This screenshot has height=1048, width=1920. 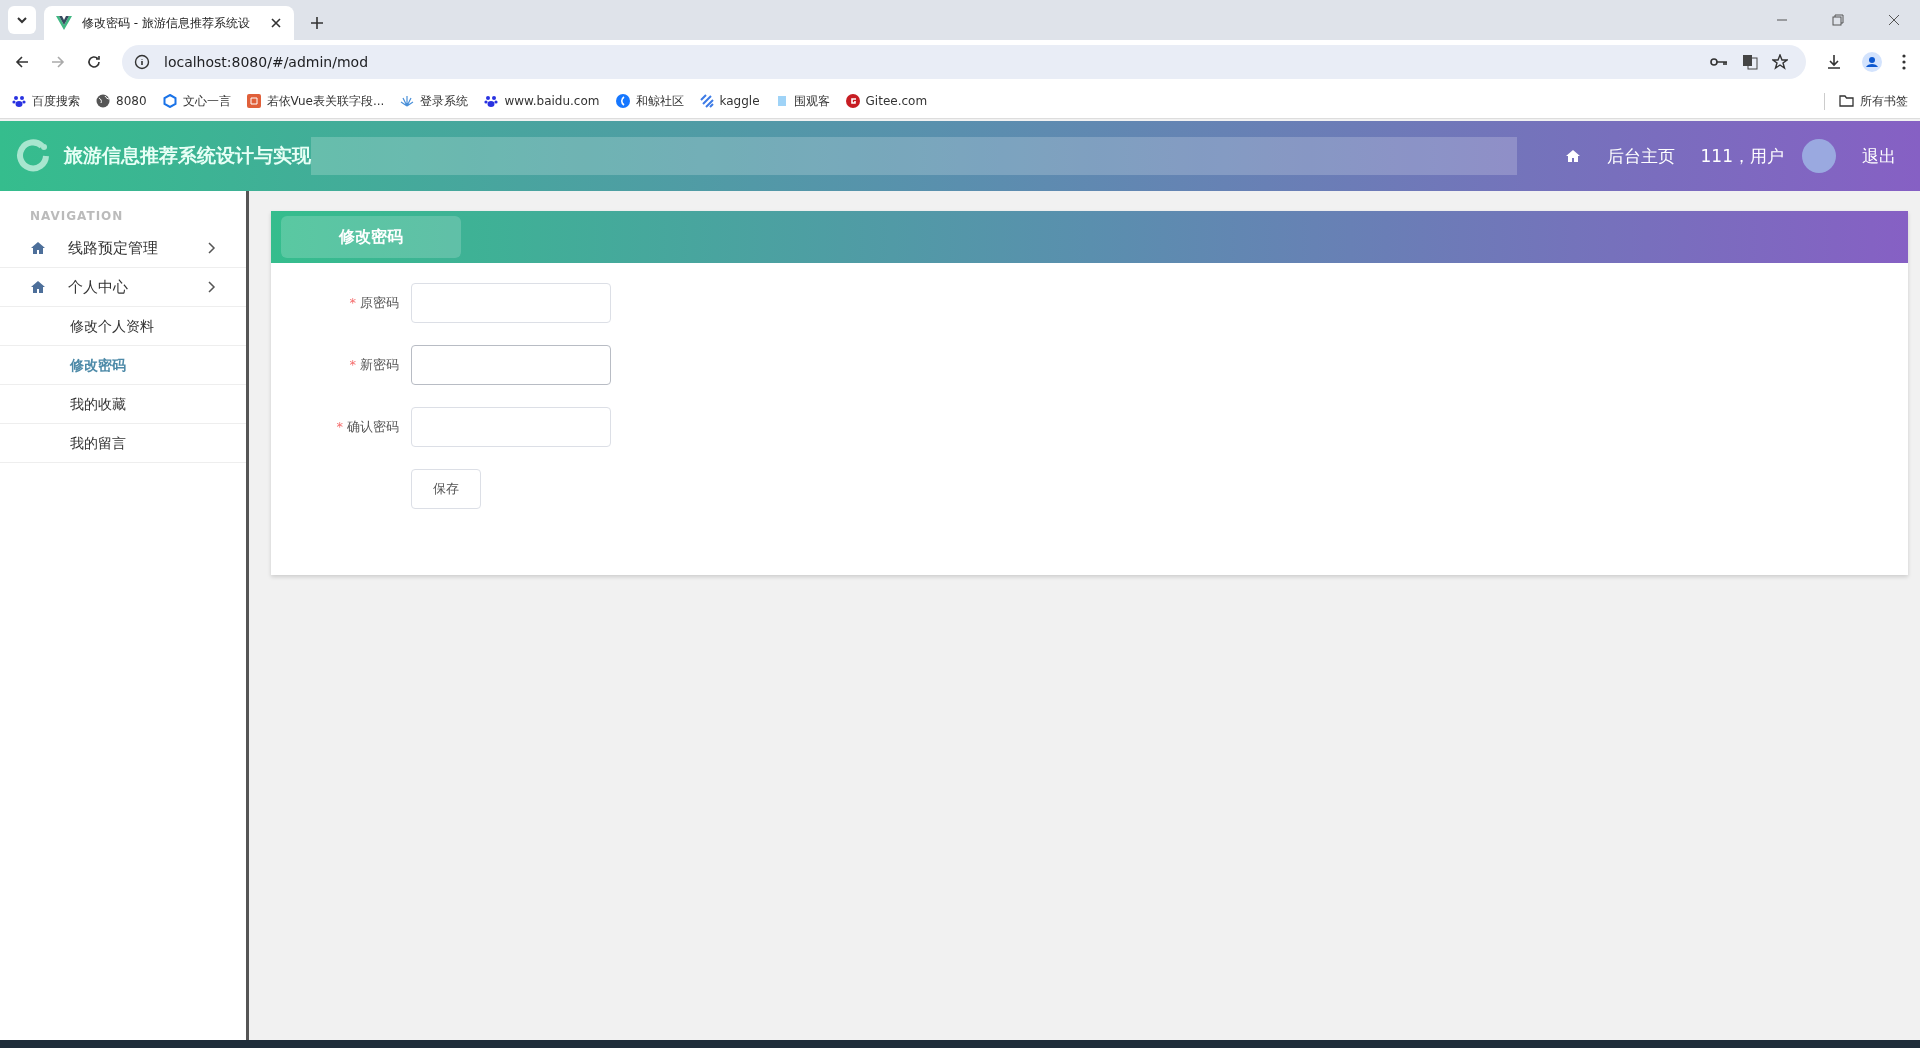 What do you see at coordinates (367, 427) in the screenshot?
I see `field-label: * 确认密码` at bounding box center [367, 427].